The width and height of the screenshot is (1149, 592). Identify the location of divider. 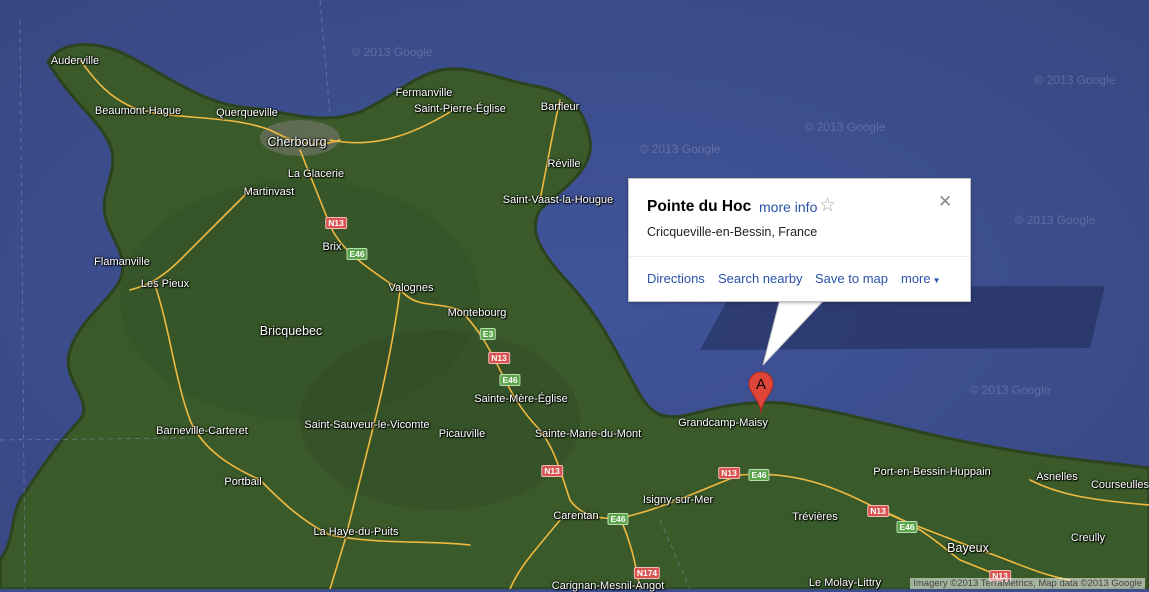
(799, 256).